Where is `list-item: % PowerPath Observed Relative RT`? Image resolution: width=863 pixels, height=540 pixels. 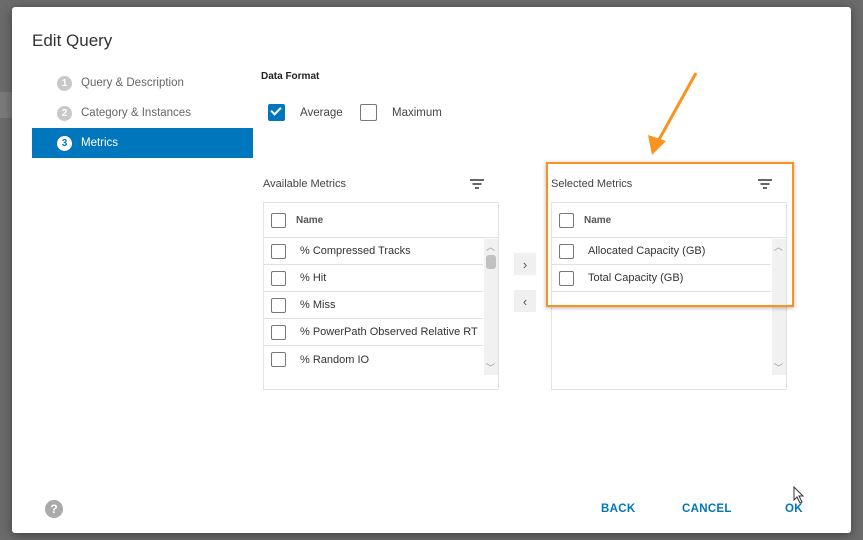
list-item: % PowerPath Observed Relative RT is located at coordinates (373, 332).